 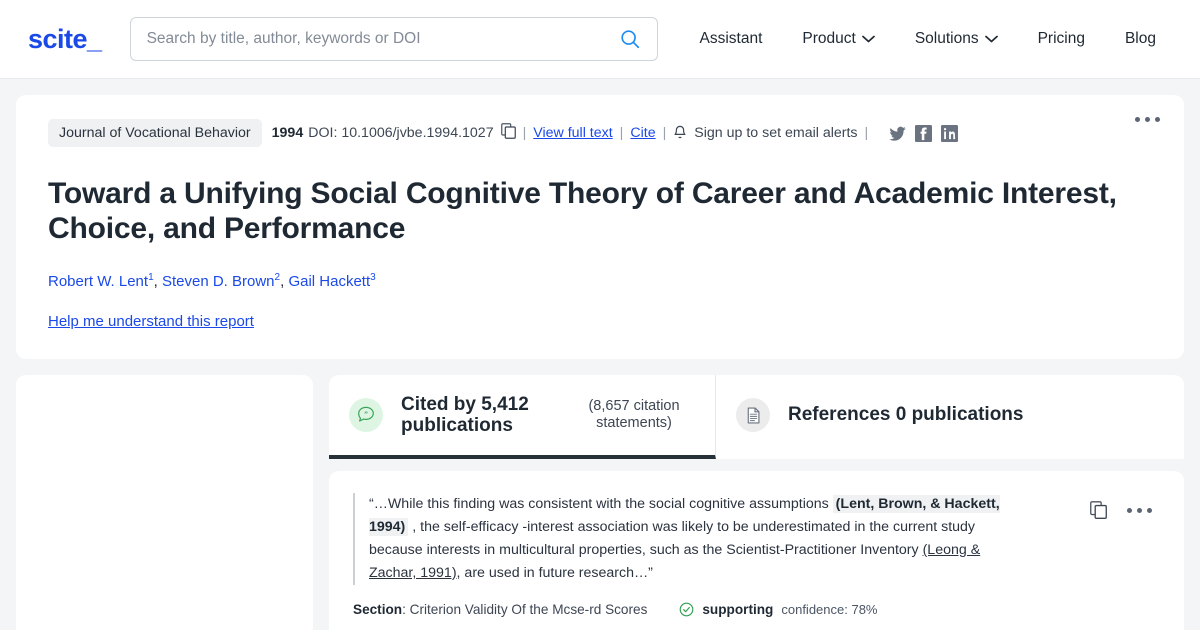 I want to click on twitter-icon, so click(x=897, y=133).